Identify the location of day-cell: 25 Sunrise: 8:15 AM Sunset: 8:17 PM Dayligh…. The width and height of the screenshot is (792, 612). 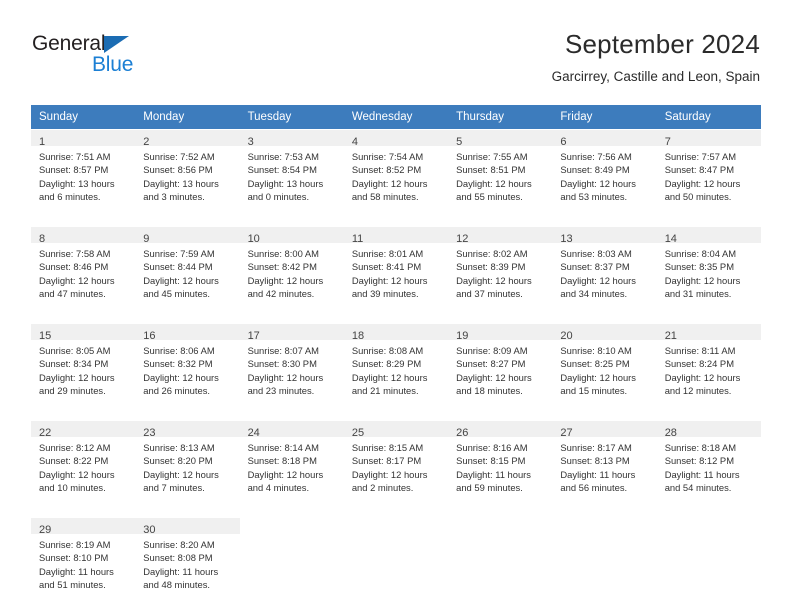
(396, 465).